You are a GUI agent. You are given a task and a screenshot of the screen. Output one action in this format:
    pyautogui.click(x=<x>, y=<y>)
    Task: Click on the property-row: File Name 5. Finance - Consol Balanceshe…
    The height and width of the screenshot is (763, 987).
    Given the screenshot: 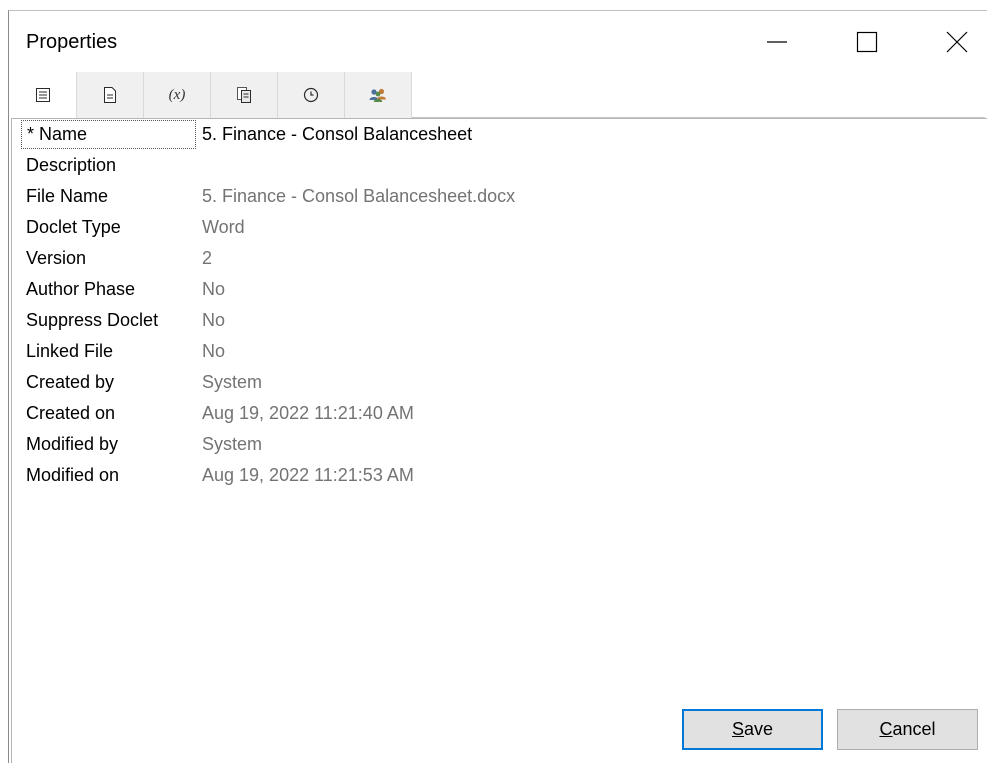 What is the action you would take?
    pyautogui.click(x=499, y=196)
    